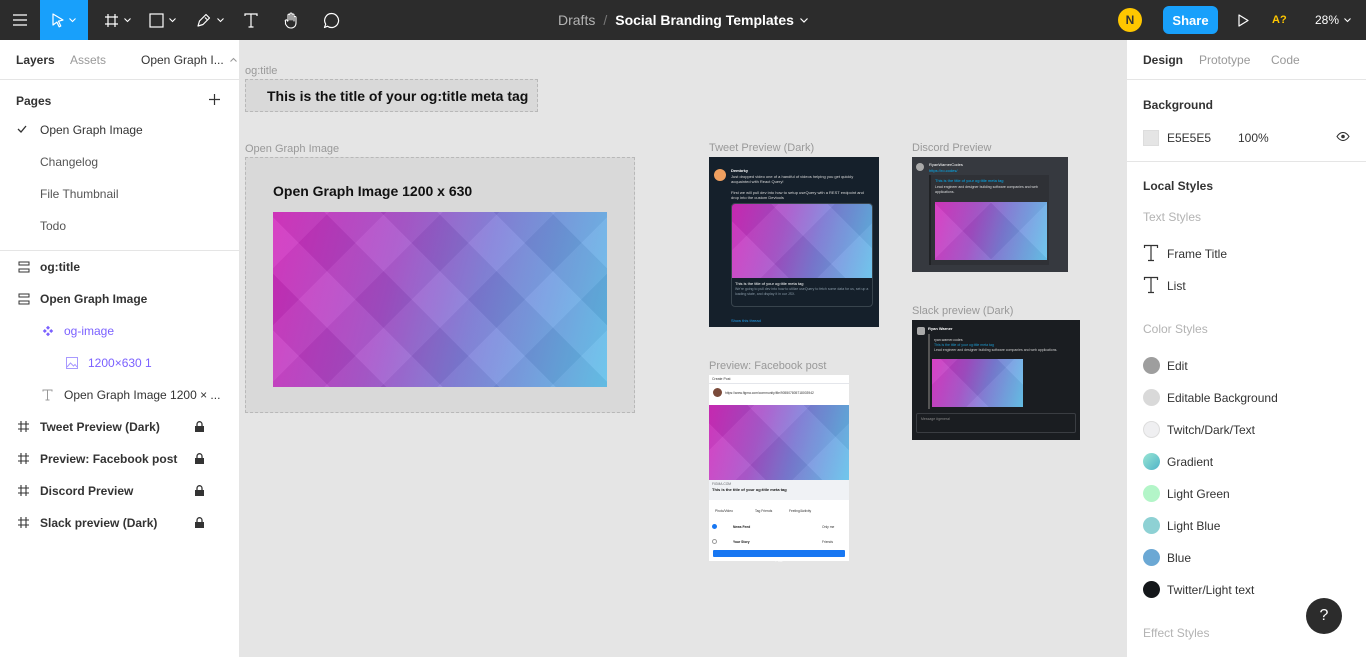 Image resolution: width=1366 pixels, height=657 pixels. Describe the element at coordinates (1248, 590) in the screenshot. I see `color-style-twitter-light-text: Twitter/Light text` at that location.